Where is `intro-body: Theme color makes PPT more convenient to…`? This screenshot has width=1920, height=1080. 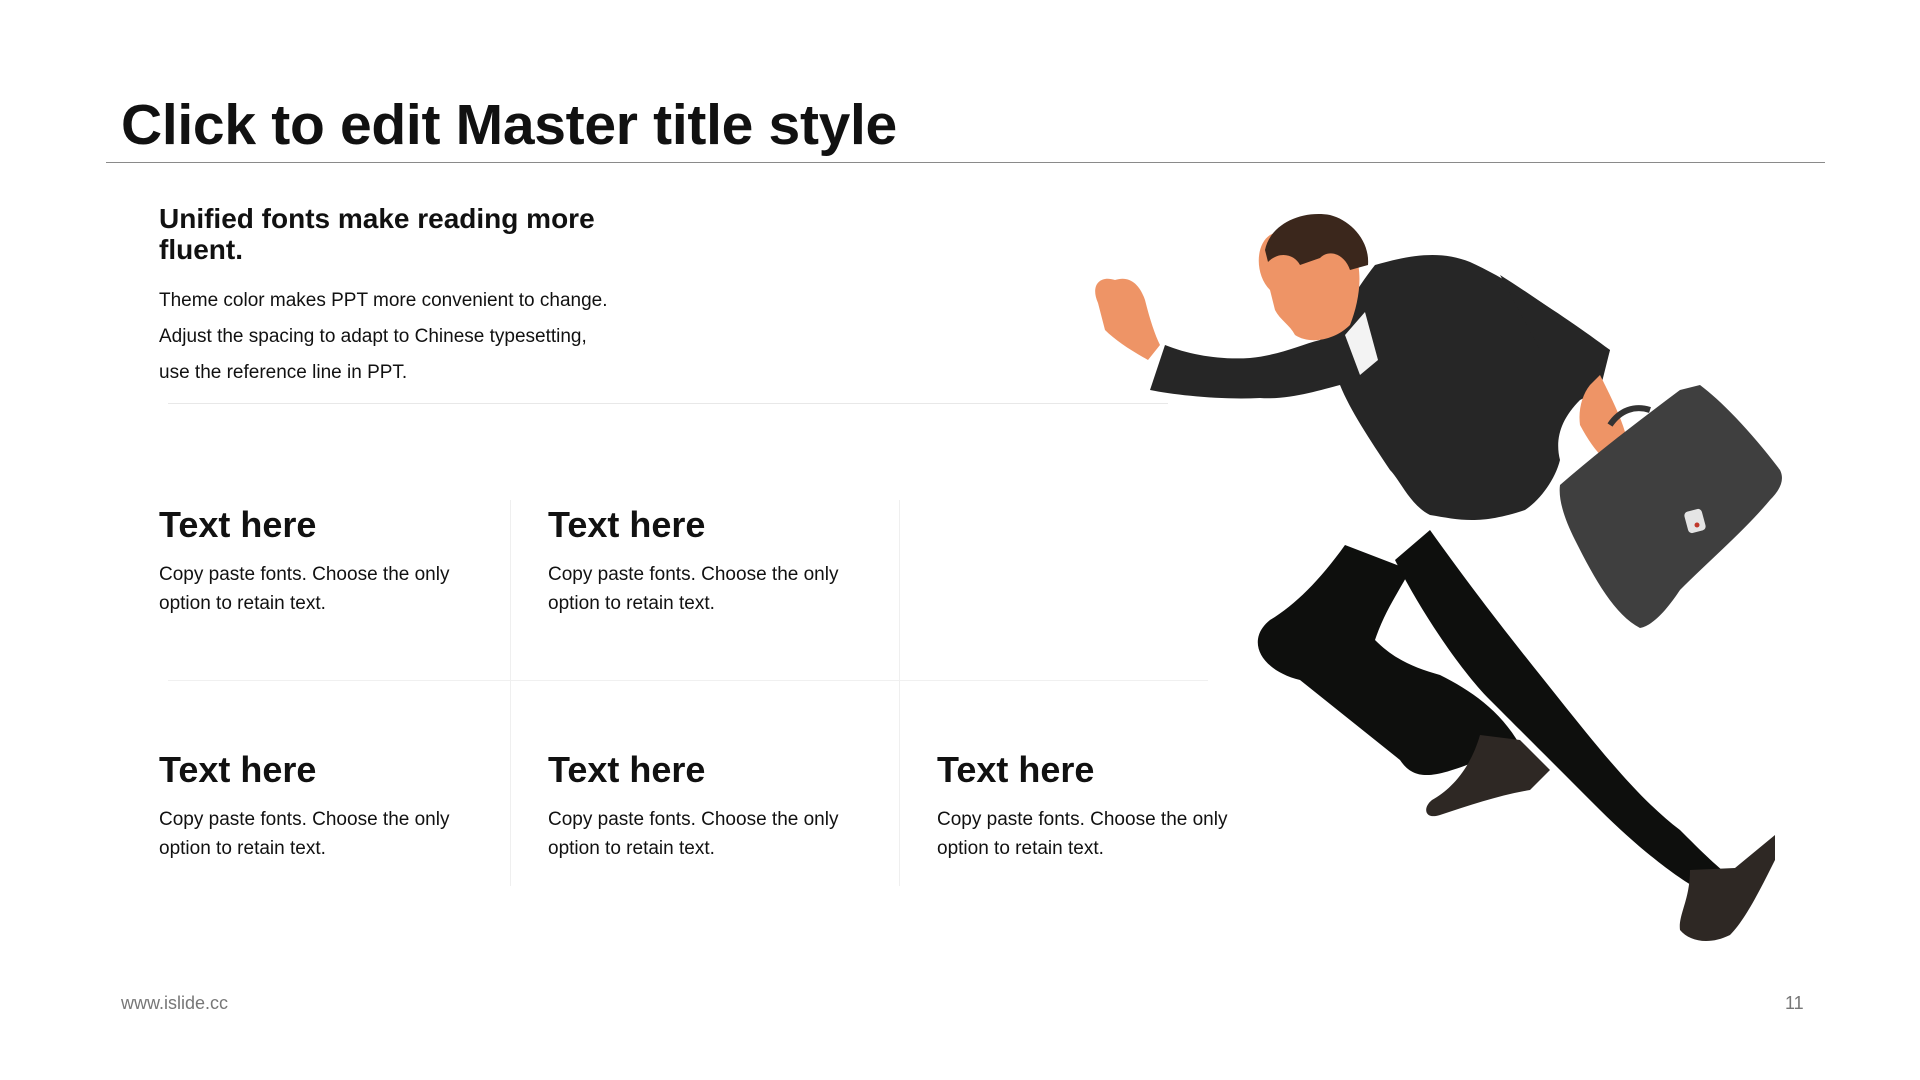 intro-body: Theme color makes PPT more convenient to… is located at coordinates (439, 337).